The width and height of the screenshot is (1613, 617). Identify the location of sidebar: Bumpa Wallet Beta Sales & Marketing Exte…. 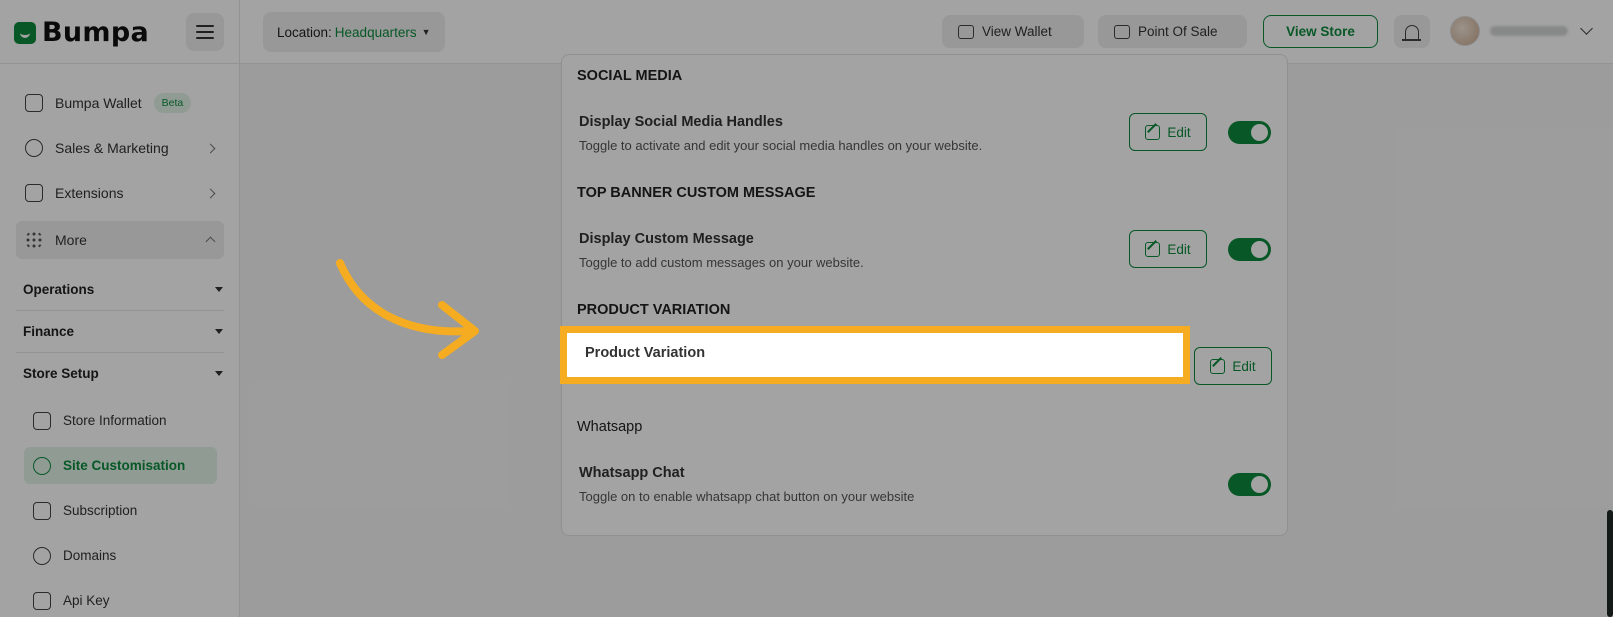
(120, 340).